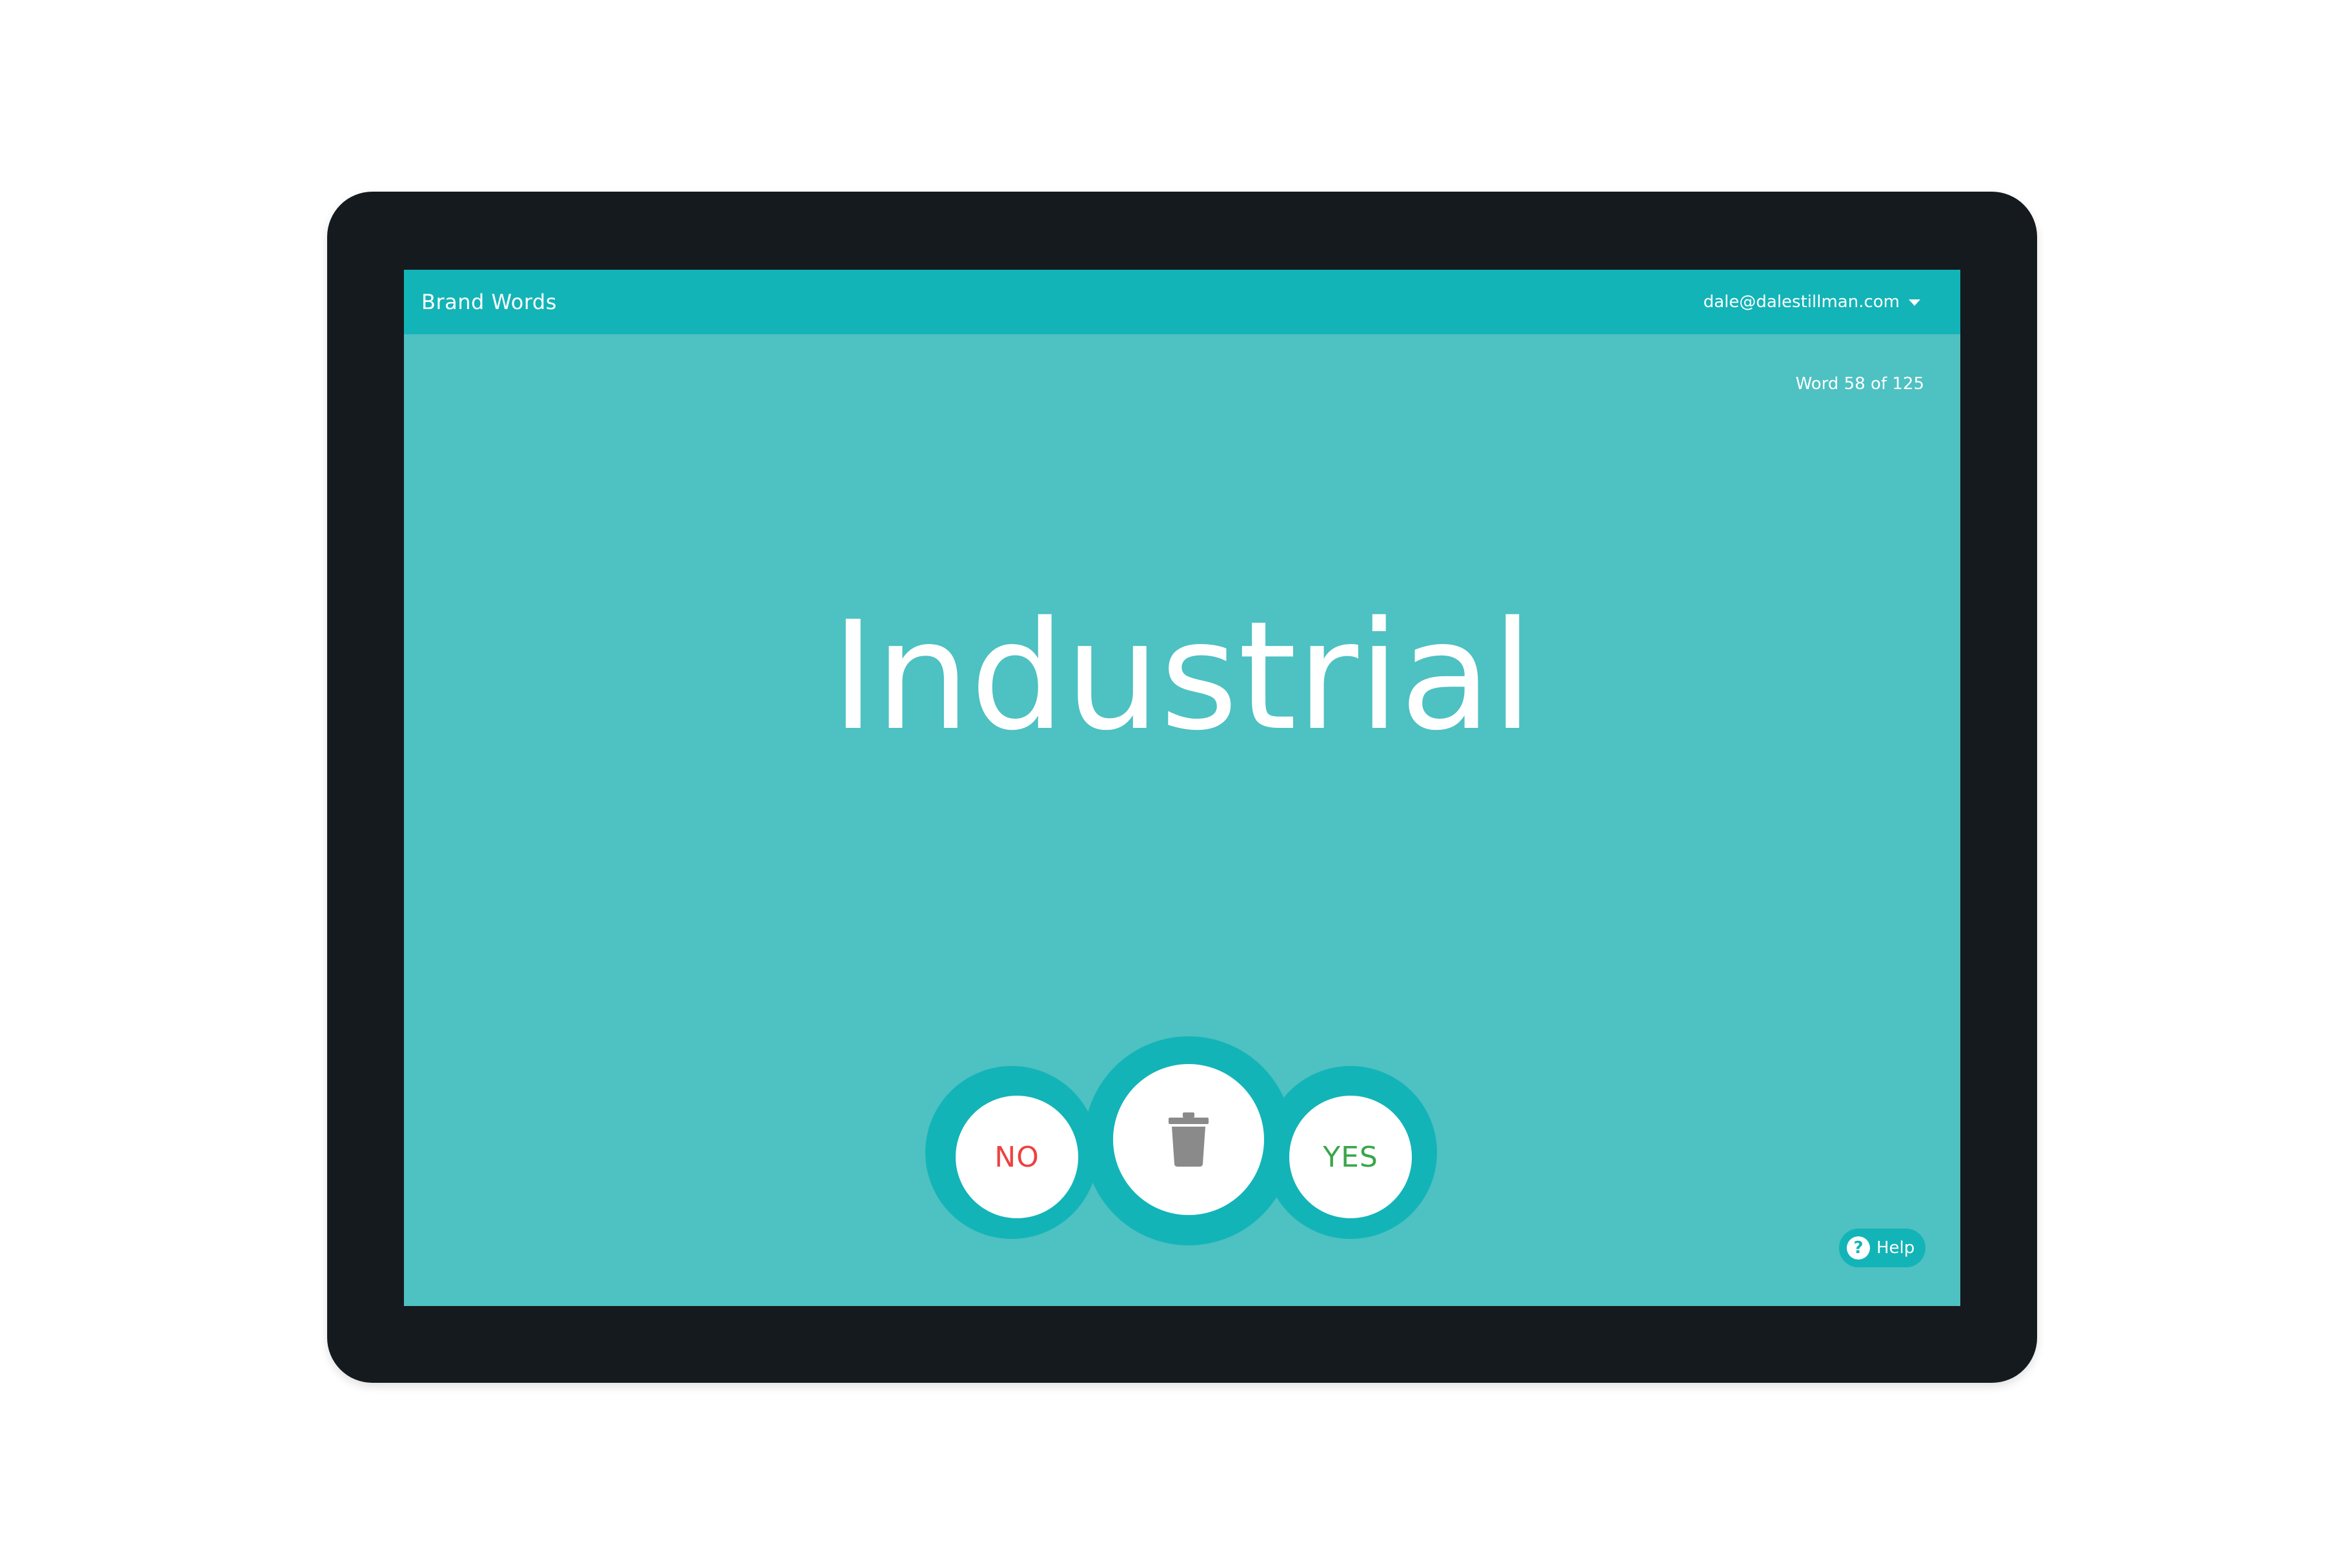  I want to click on help-button: ? Help, so click(1882, 1248).